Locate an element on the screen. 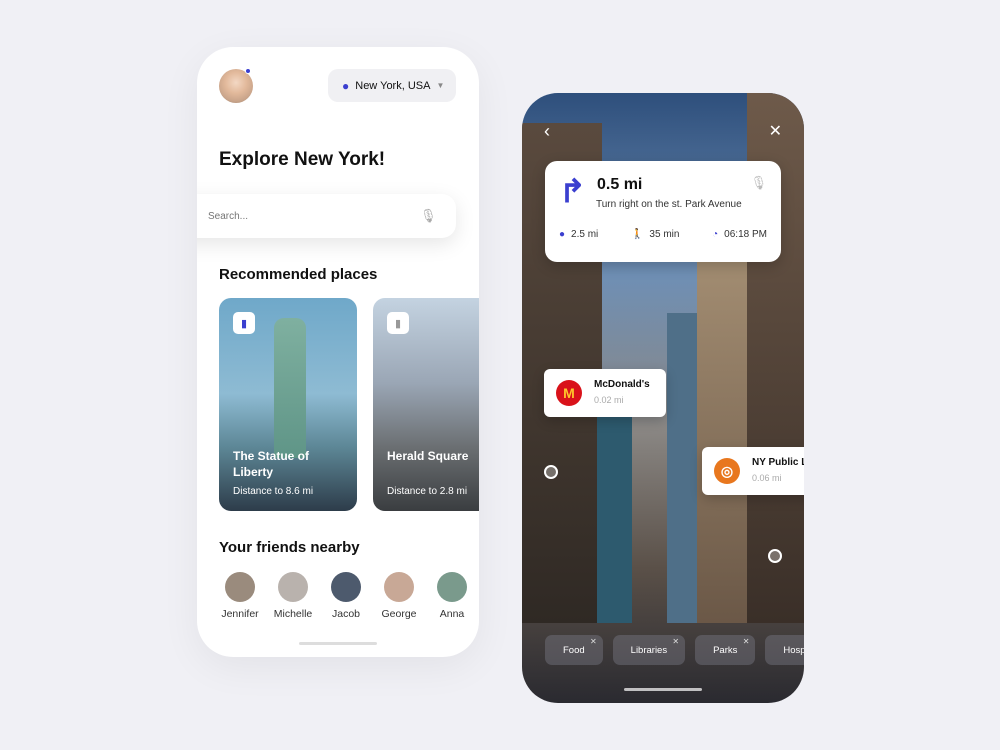  notification-dot is located at coordinates (248, 71).